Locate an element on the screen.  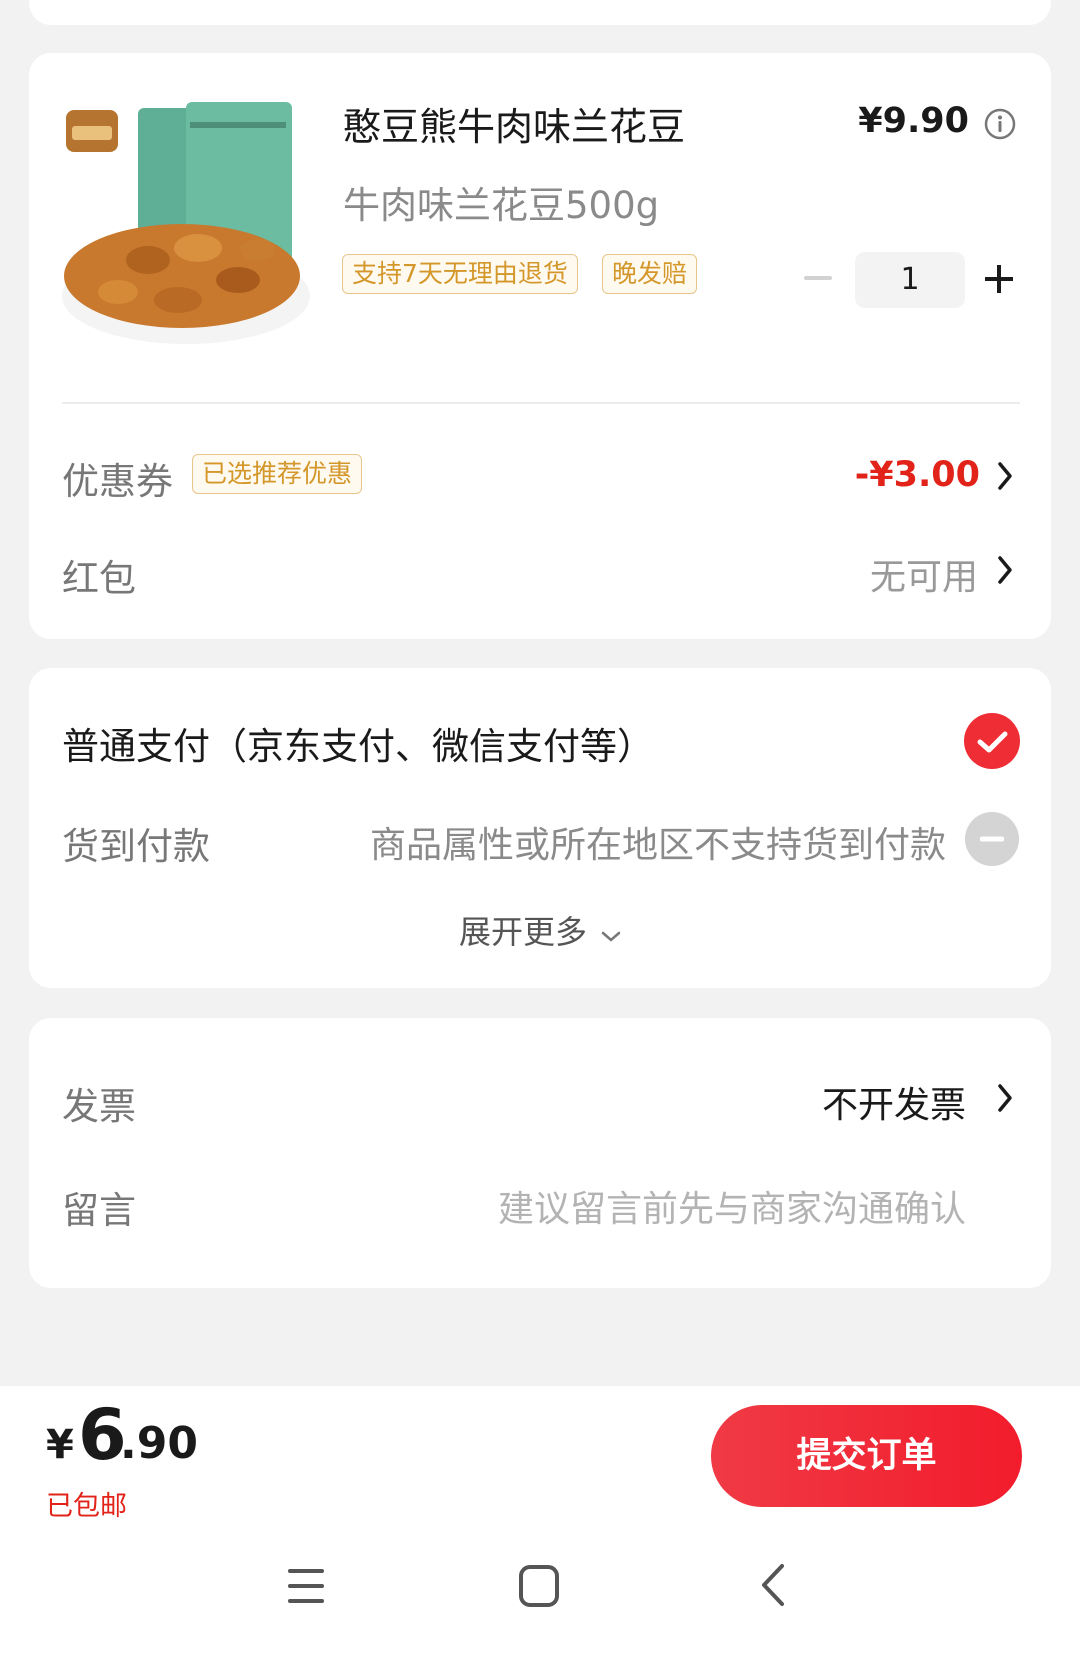
cod-label: 货到付款 is located at coordinates (136, 846).